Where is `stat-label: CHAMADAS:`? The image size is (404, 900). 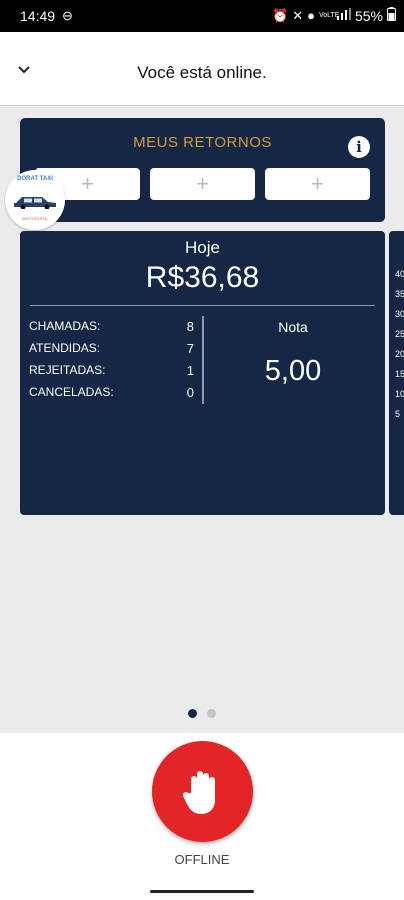 stat-label: CHAMADAS: is located at coordinates (65, 326).